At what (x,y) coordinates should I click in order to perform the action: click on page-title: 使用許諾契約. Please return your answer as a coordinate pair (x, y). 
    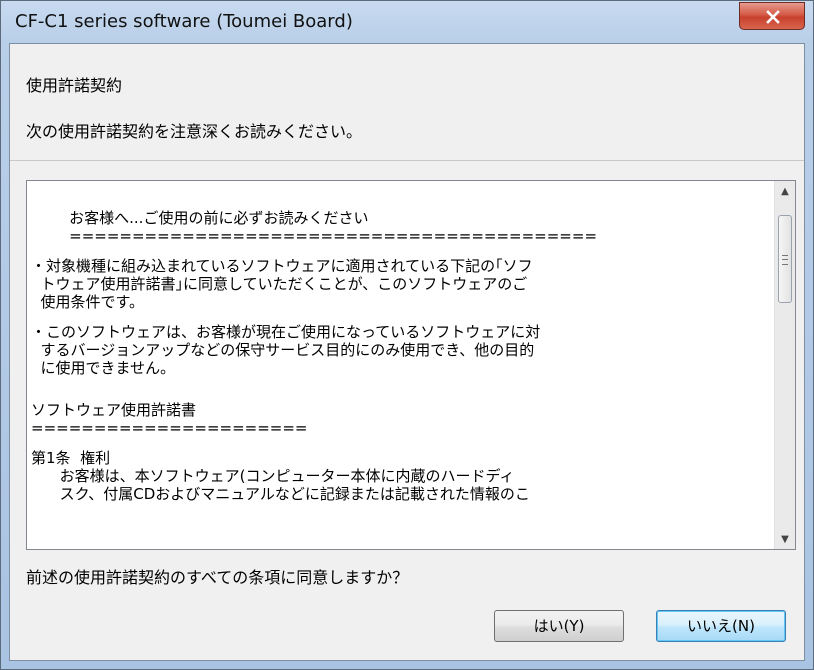
    Looking at the image, I should click on (74, 85).